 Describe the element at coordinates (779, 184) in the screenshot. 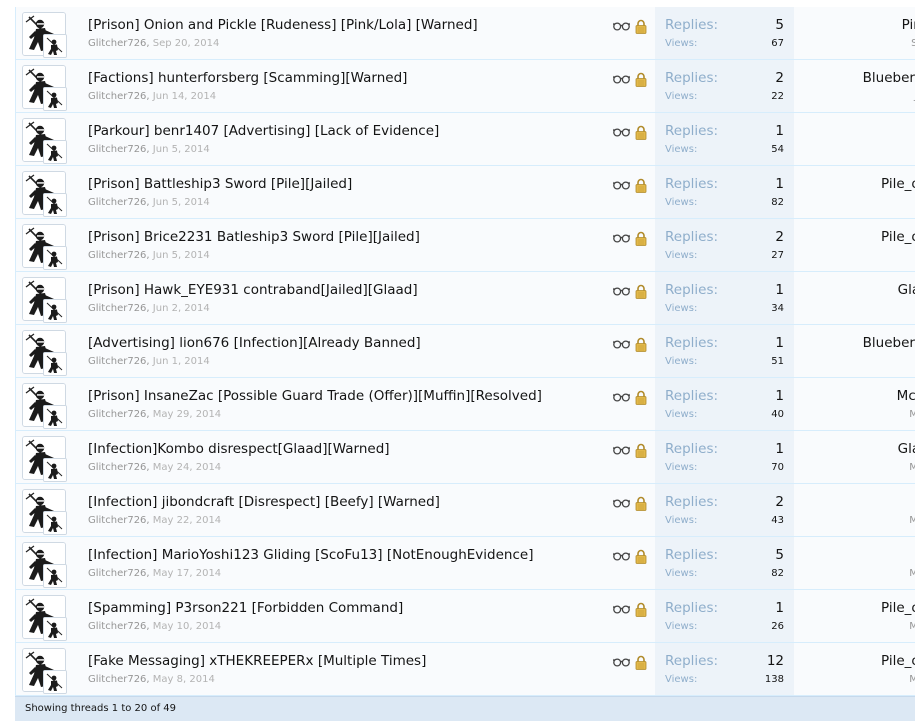

I see `replies-count: 1` at that location.